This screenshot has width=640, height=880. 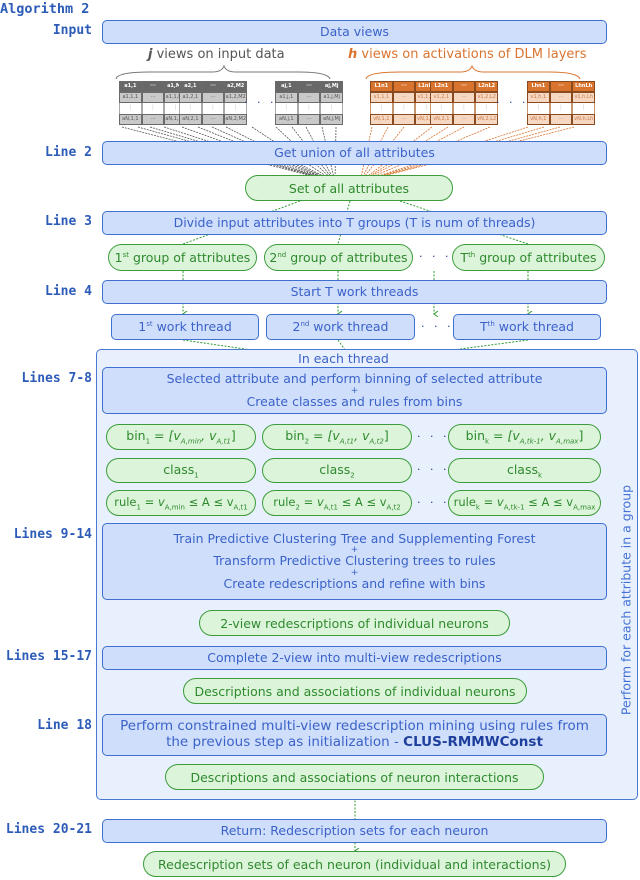 What do you see at coordinates (584, 119) in the screenshot?
I see `cell: vN,h,Lh` at bounding box center [584, 119].